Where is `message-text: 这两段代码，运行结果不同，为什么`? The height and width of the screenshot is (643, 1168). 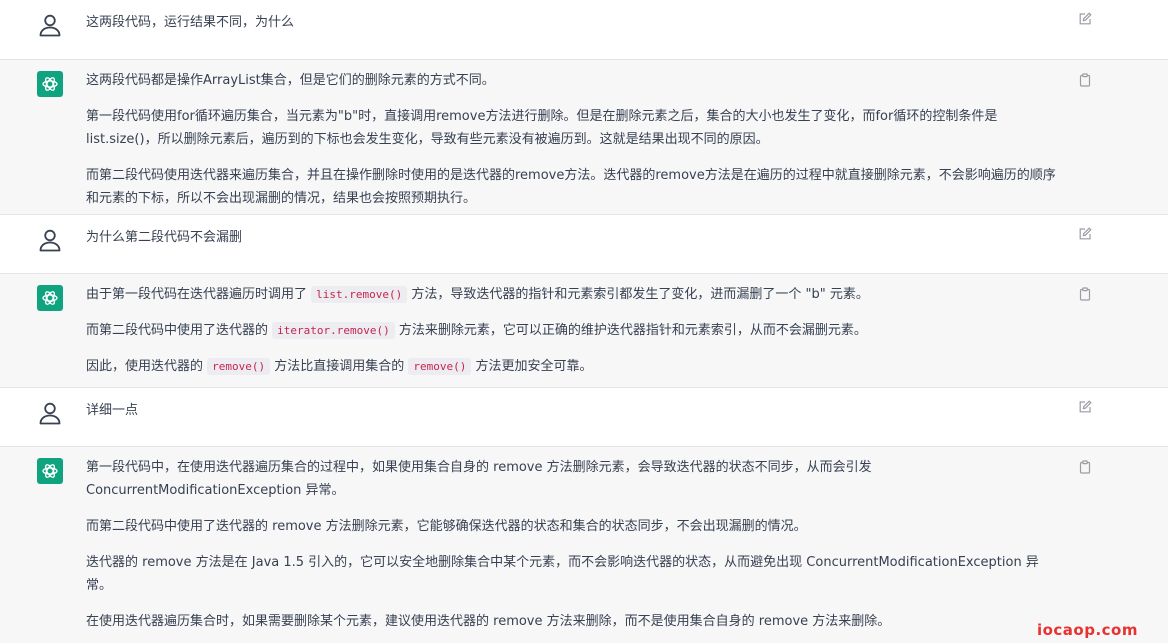
message-text: 这两段代码，运行结果不同，为什么 is located at coordinates (573, 22).